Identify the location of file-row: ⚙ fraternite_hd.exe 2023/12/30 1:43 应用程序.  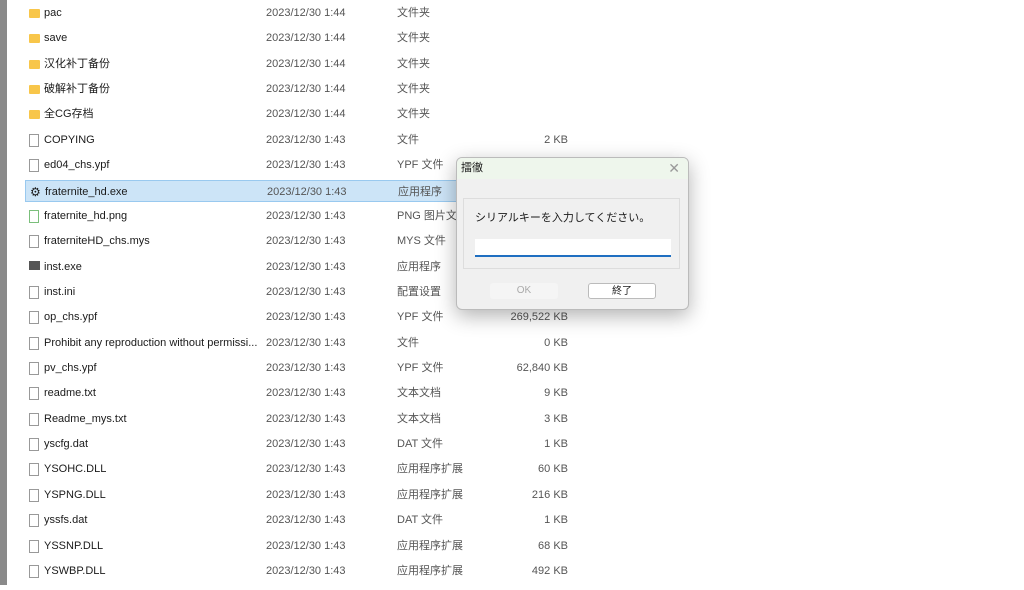
(245, 190).